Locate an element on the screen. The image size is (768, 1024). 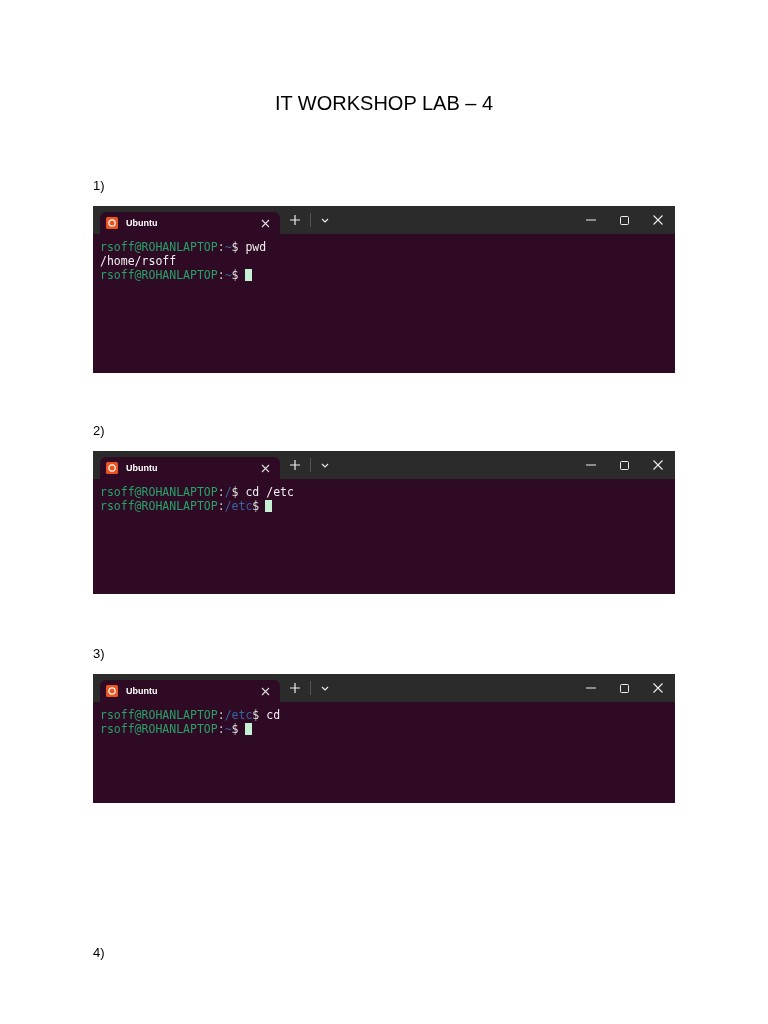
question-number: 3) is located at coordinates (99, 654).